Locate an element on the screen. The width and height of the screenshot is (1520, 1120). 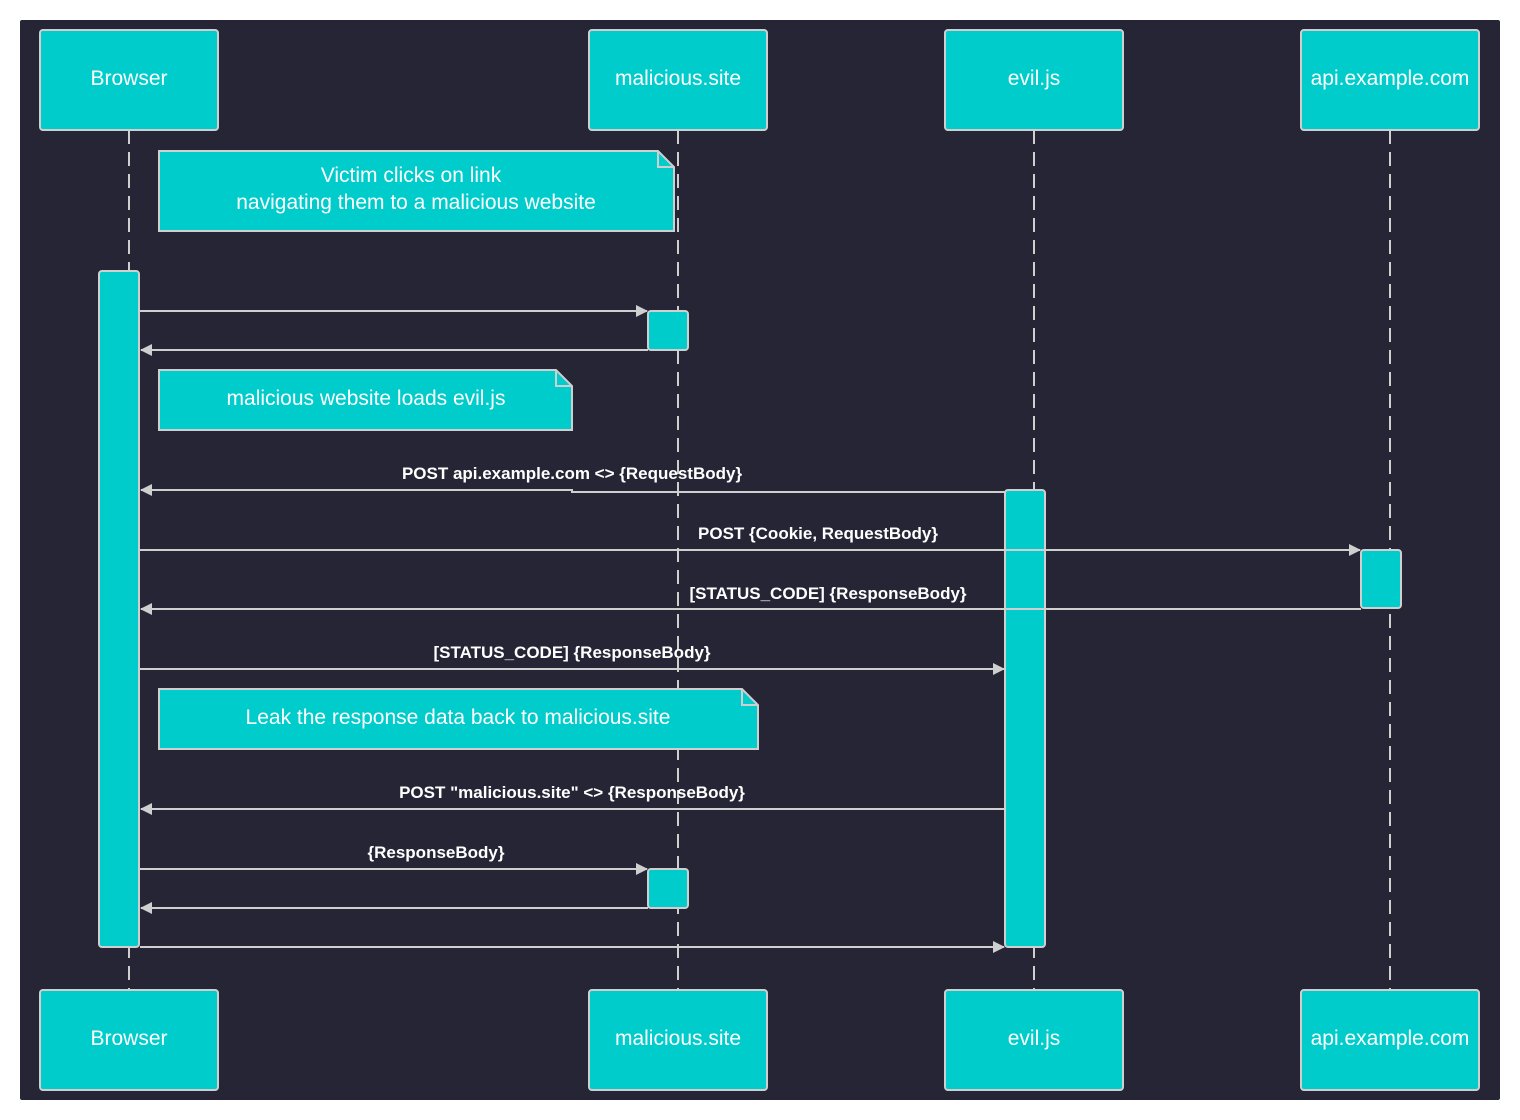
message-browser-to-malicious-site-responsebody: {ResponseBody} is located at coordinates (394, 859).